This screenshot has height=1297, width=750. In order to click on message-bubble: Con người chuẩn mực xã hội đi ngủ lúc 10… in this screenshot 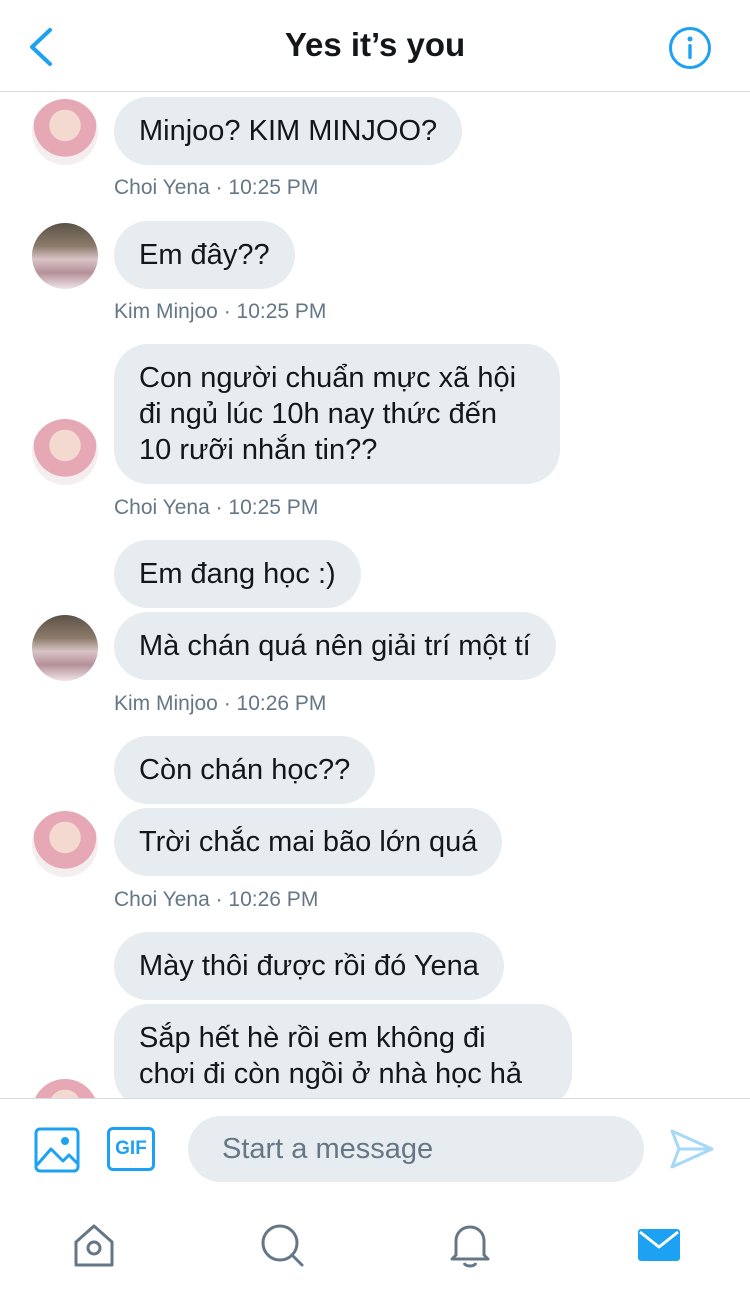, I will do `click(337, 414)`.